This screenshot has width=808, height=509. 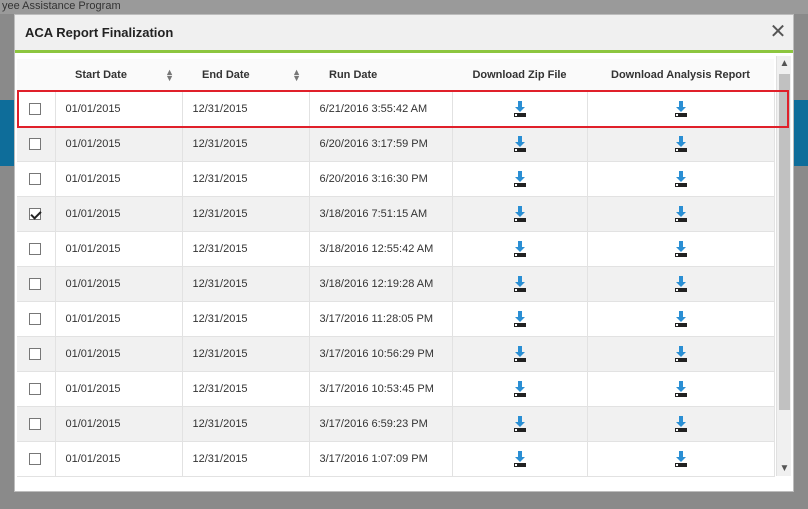 What do you see at coordinates (405, 491) in the screenshot?
I see `dialog-footer-divider` at bounding box center [405, 491].